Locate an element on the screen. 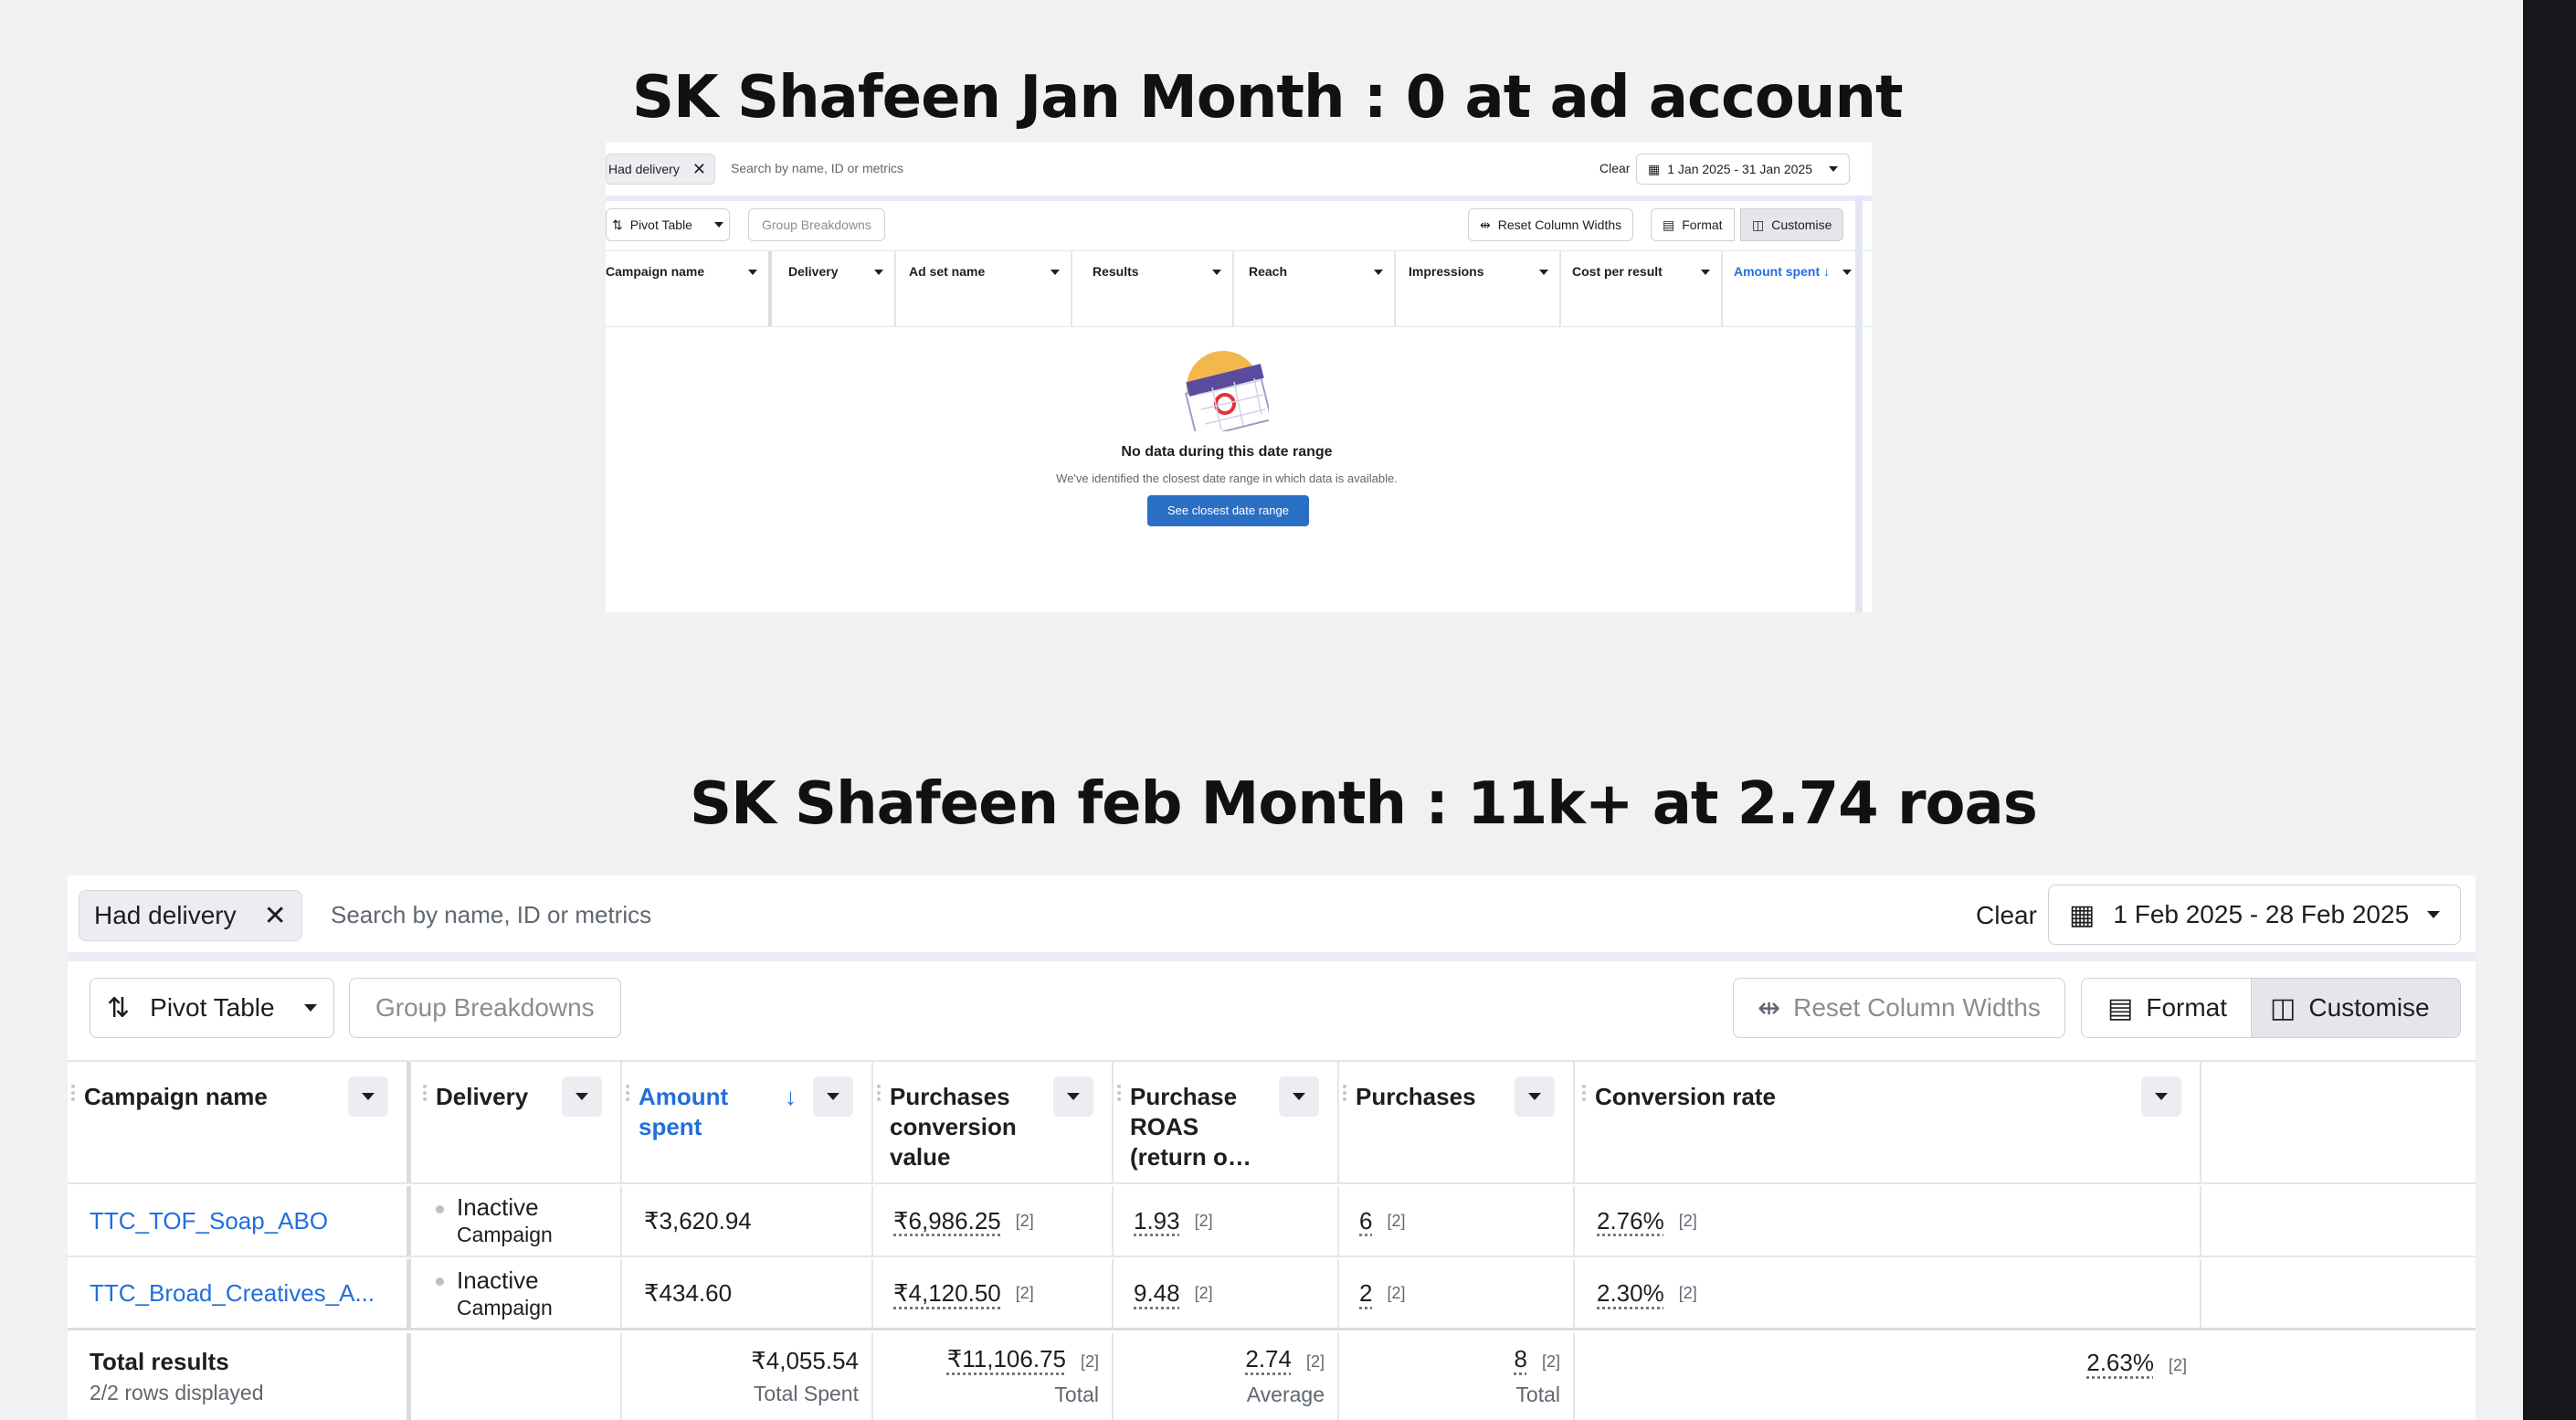 The height and width of the screenshot is (1420, 2576). campaign-name-cell: TTC_TOF_Soap_ABO is located at coordinates (239, 1221).